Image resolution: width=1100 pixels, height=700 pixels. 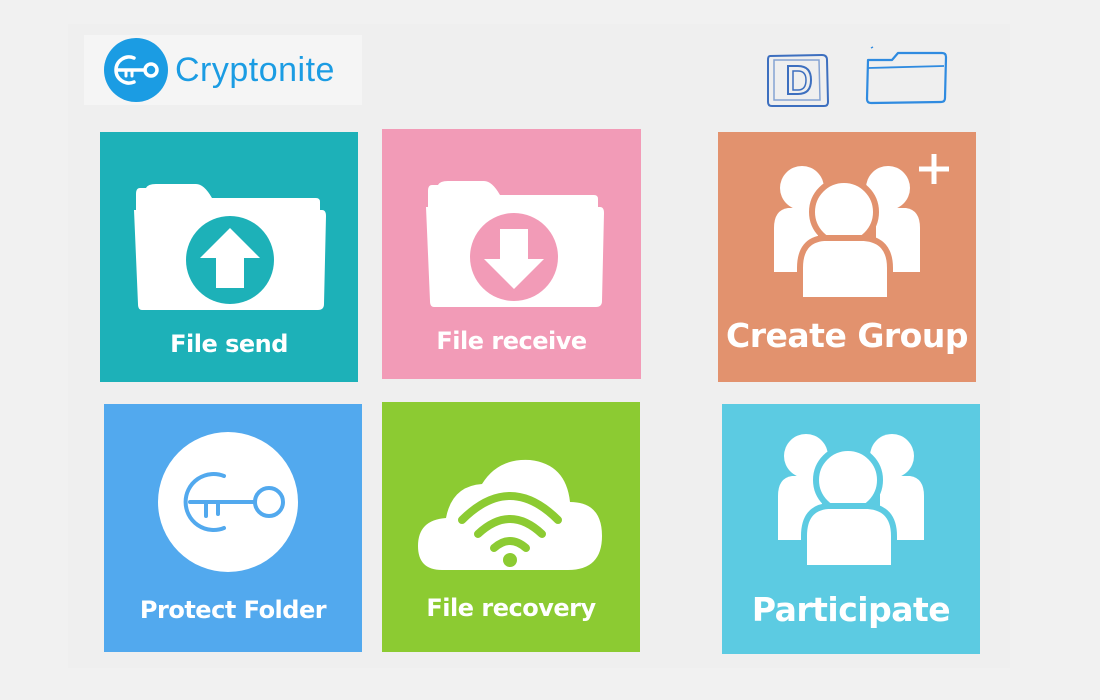 I want to click on participate-button: Participate, so click(x=851, y=529).